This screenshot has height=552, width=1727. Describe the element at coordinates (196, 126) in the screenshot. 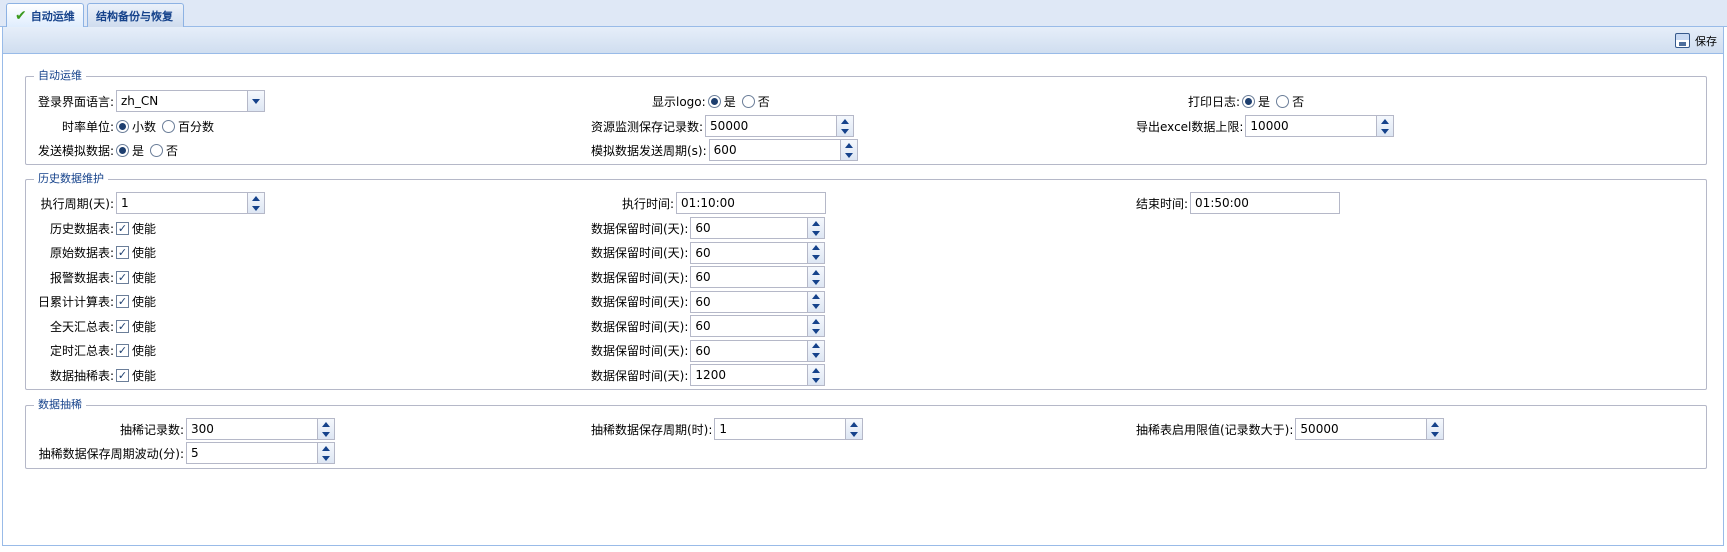

I see `radio-label: 百分数` at that location.